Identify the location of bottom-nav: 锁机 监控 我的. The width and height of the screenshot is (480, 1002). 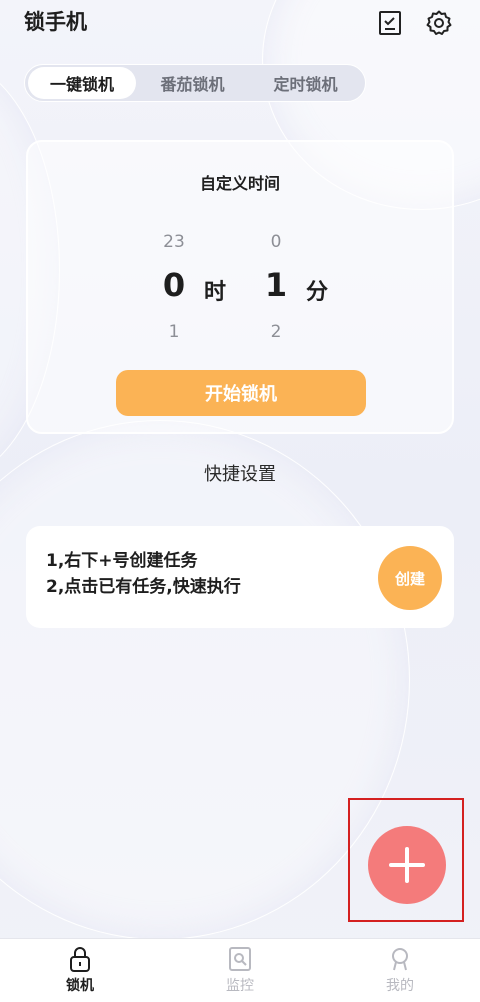
(240, 970).